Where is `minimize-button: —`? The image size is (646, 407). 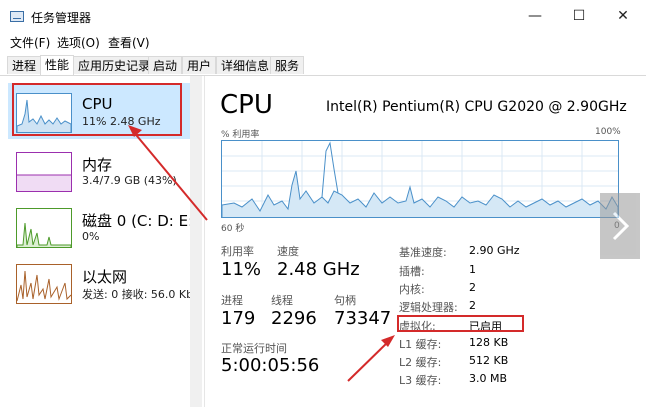
minimize-button: — is located at coordinates (535, 16).